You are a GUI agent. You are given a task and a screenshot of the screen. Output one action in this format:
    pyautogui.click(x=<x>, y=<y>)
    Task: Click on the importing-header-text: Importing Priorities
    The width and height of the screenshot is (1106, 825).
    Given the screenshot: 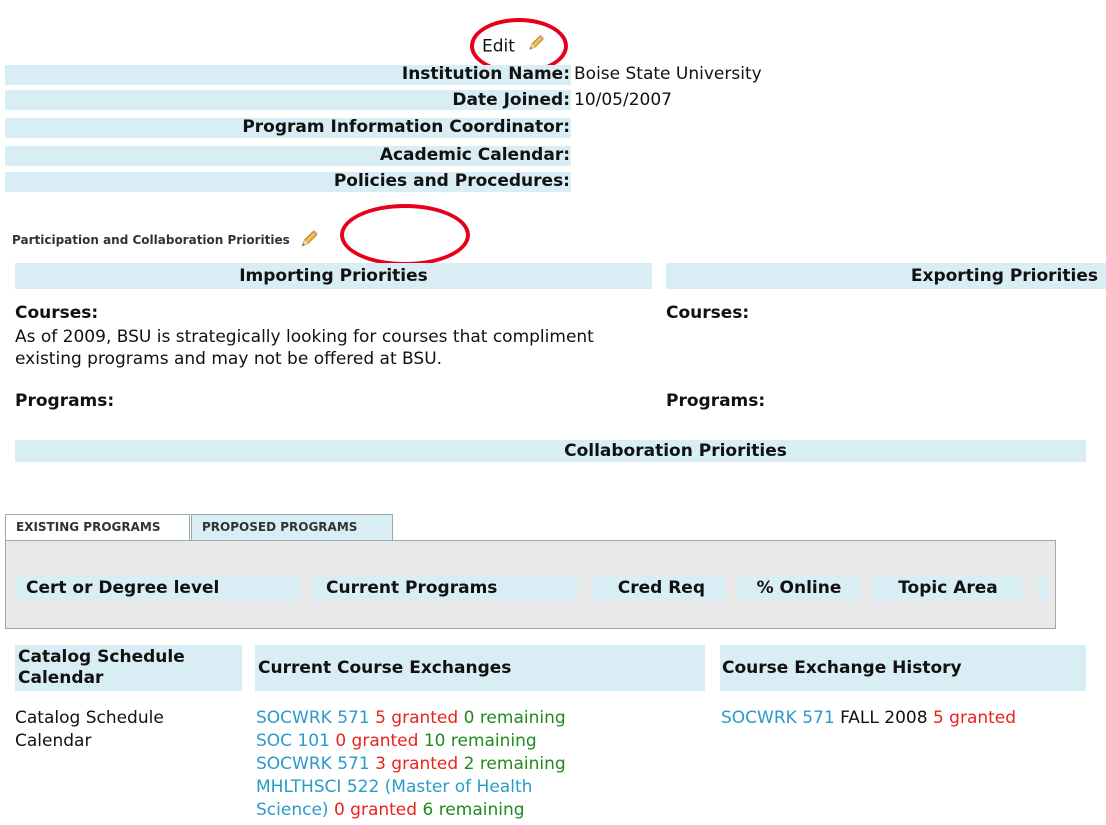 What is the action you would take?
    pyautogui.click(x=333, y=276)
    